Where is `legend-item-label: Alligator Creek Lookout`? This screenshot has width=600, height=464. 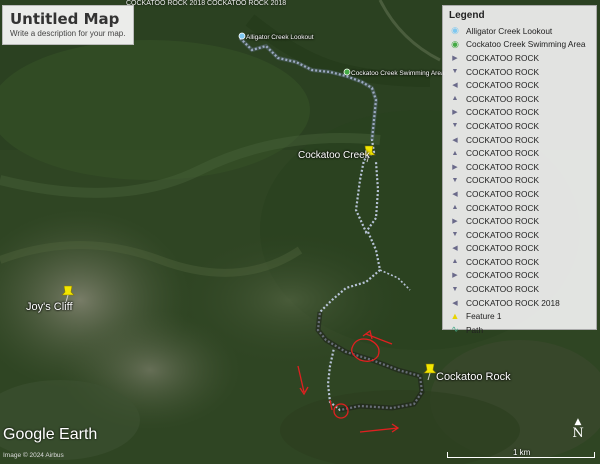 legend-item-label: Alligator Creek Lookout is located at coordinates (509, 30).